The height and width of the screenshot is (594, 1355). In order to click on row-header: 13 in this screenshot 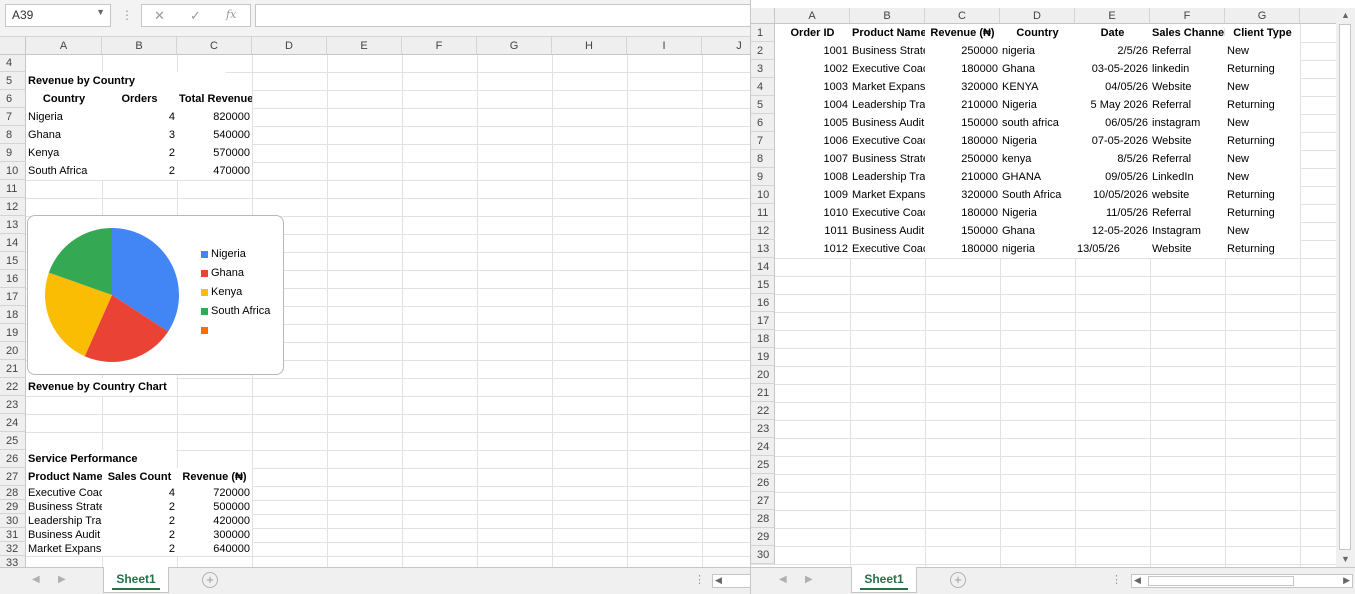, I will do `click(763, 249)`.